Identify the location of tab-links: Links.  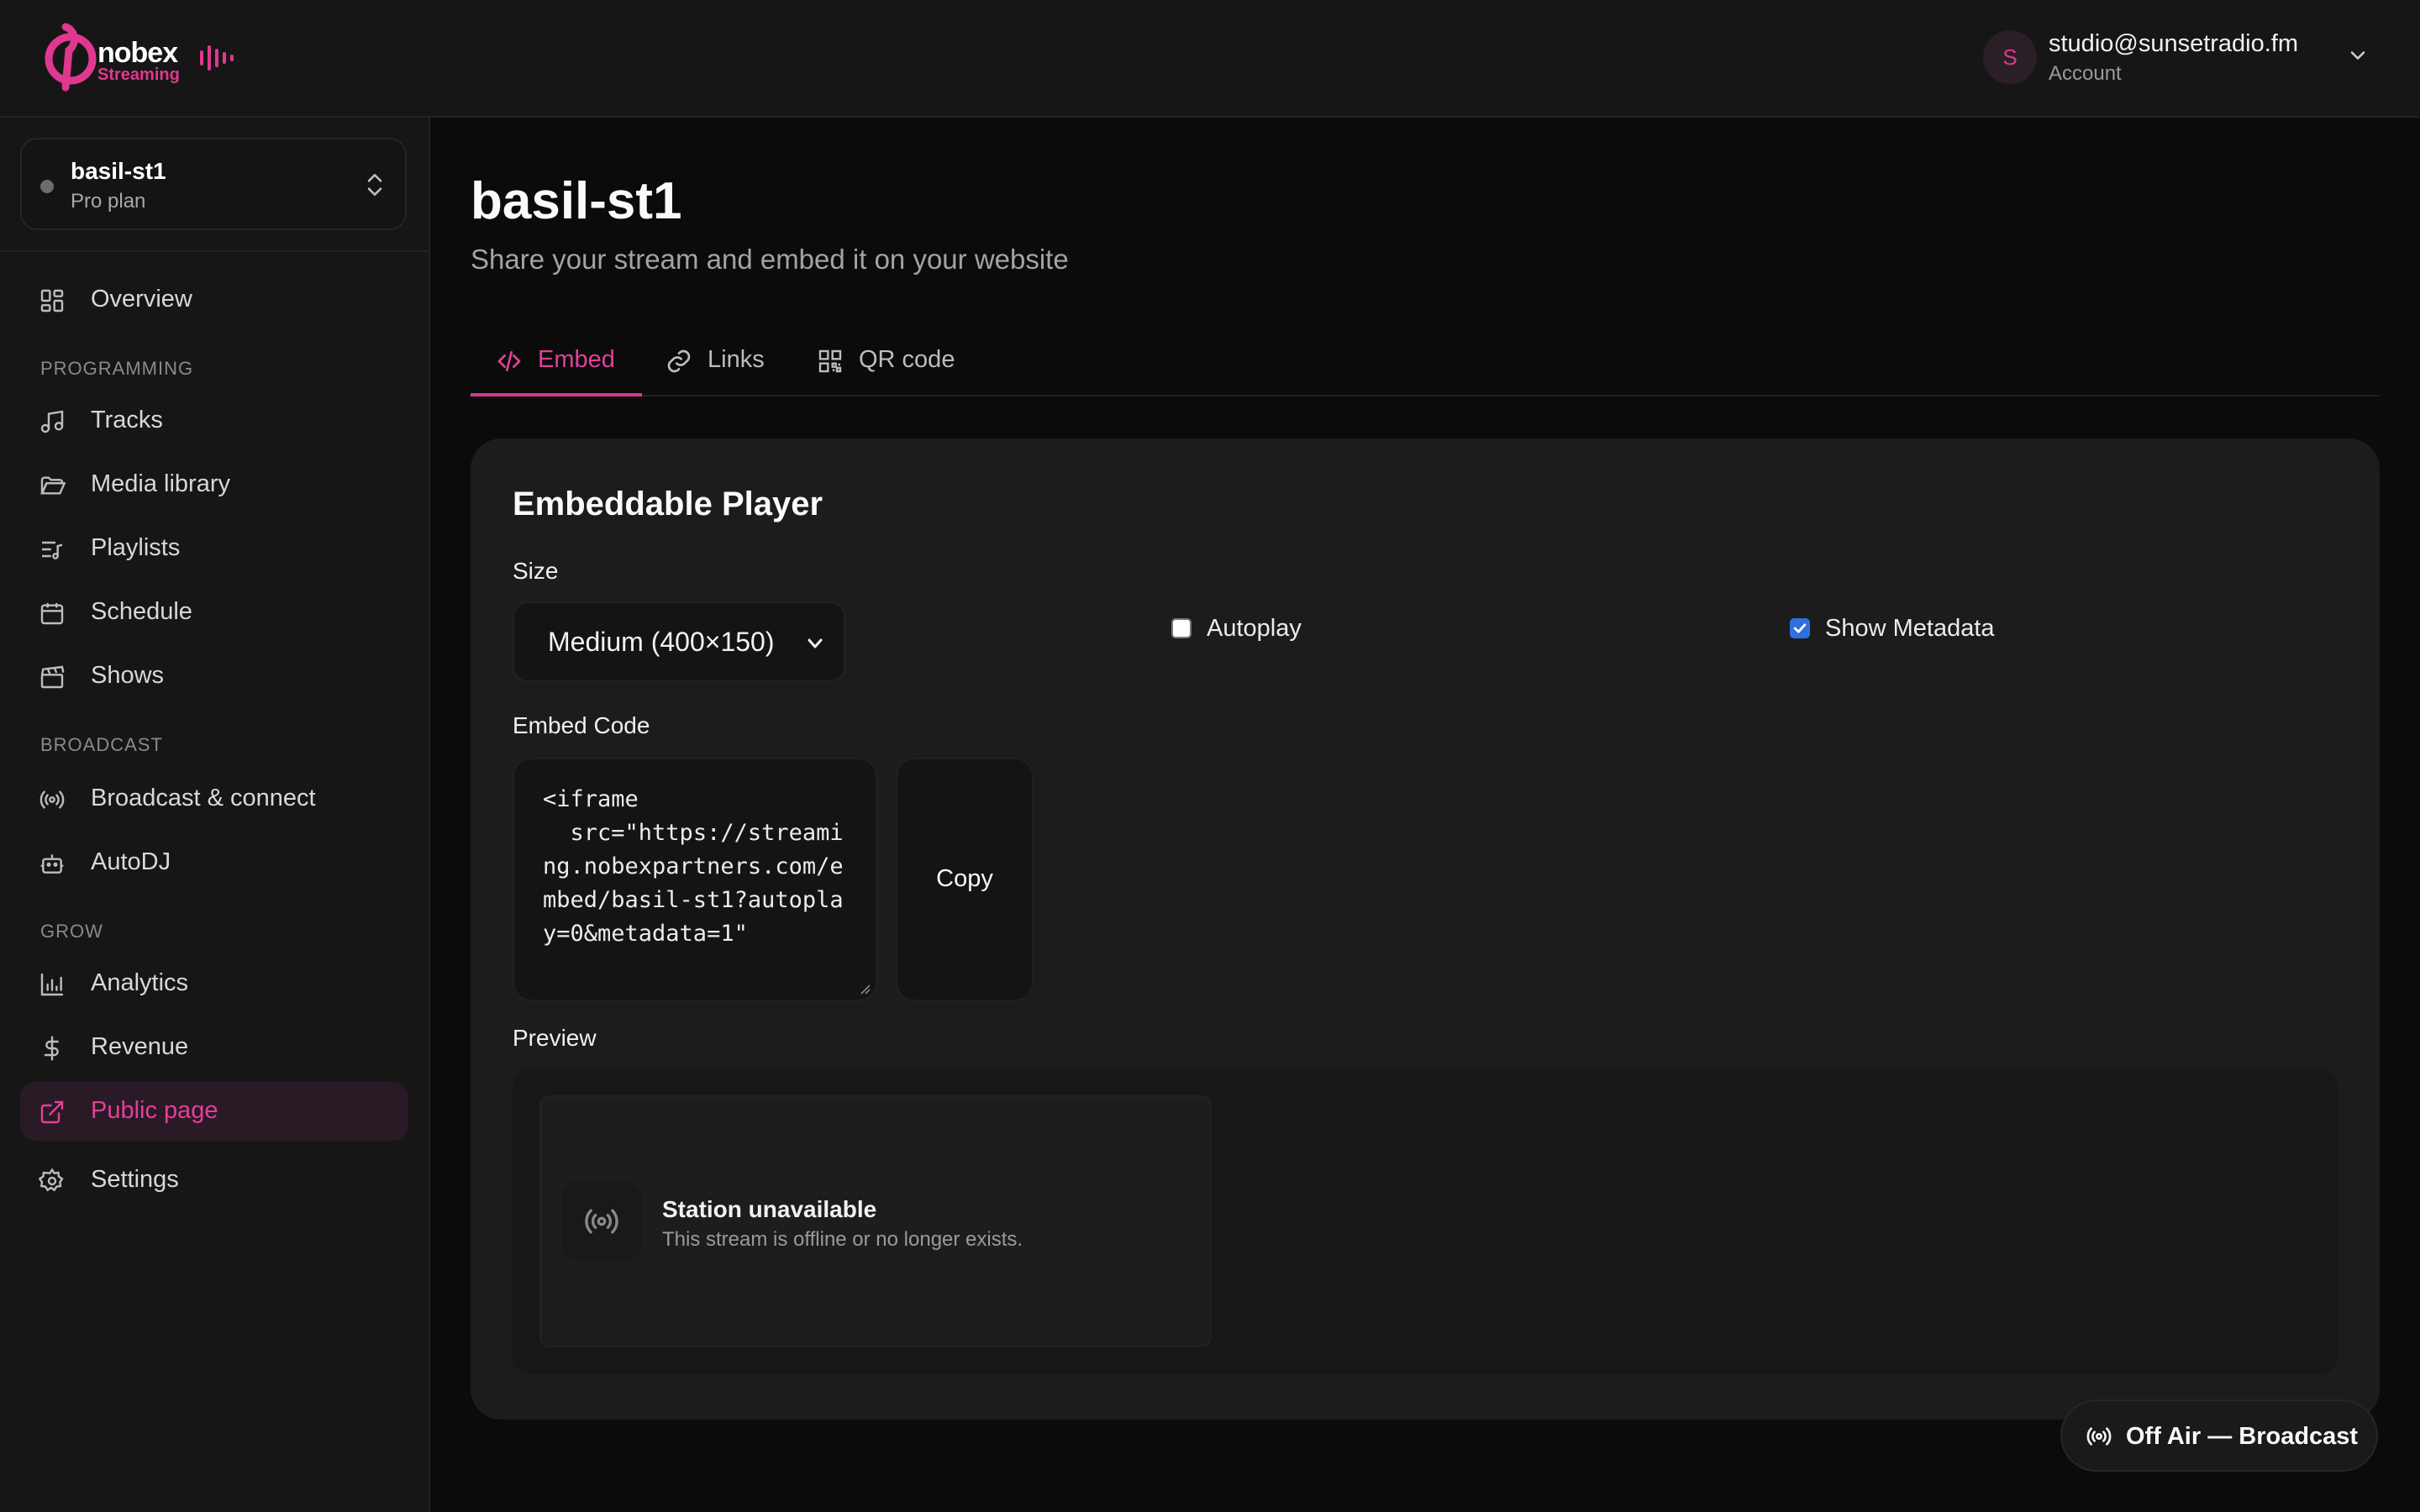
(721, 362).